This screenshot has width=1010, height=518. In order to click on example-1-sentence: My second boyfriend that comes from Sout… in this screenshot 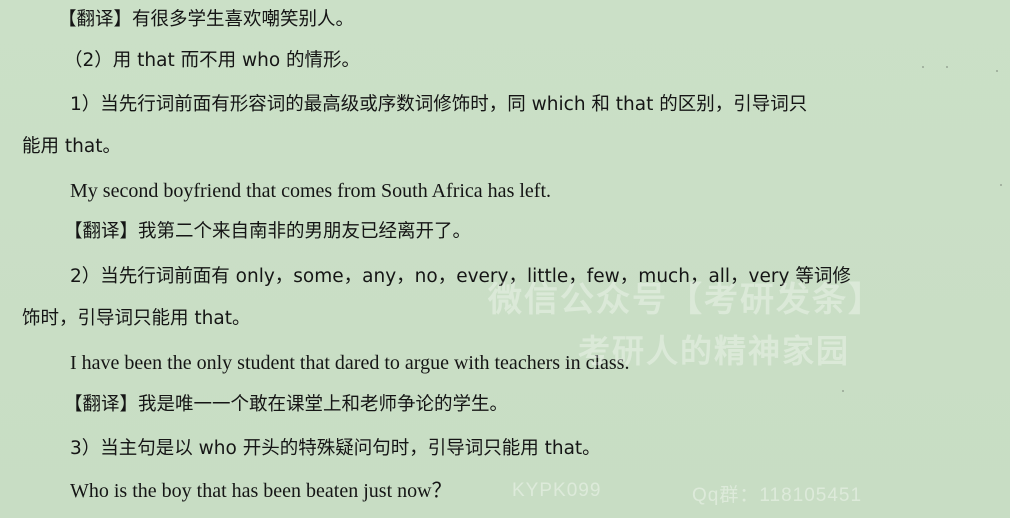, I will do `click(310, 191)`.